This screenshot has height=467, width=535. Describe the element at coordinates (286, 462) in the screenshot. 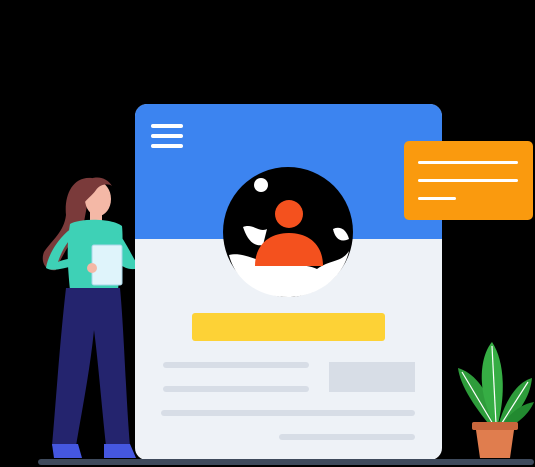

I see `floor-line` at that location.